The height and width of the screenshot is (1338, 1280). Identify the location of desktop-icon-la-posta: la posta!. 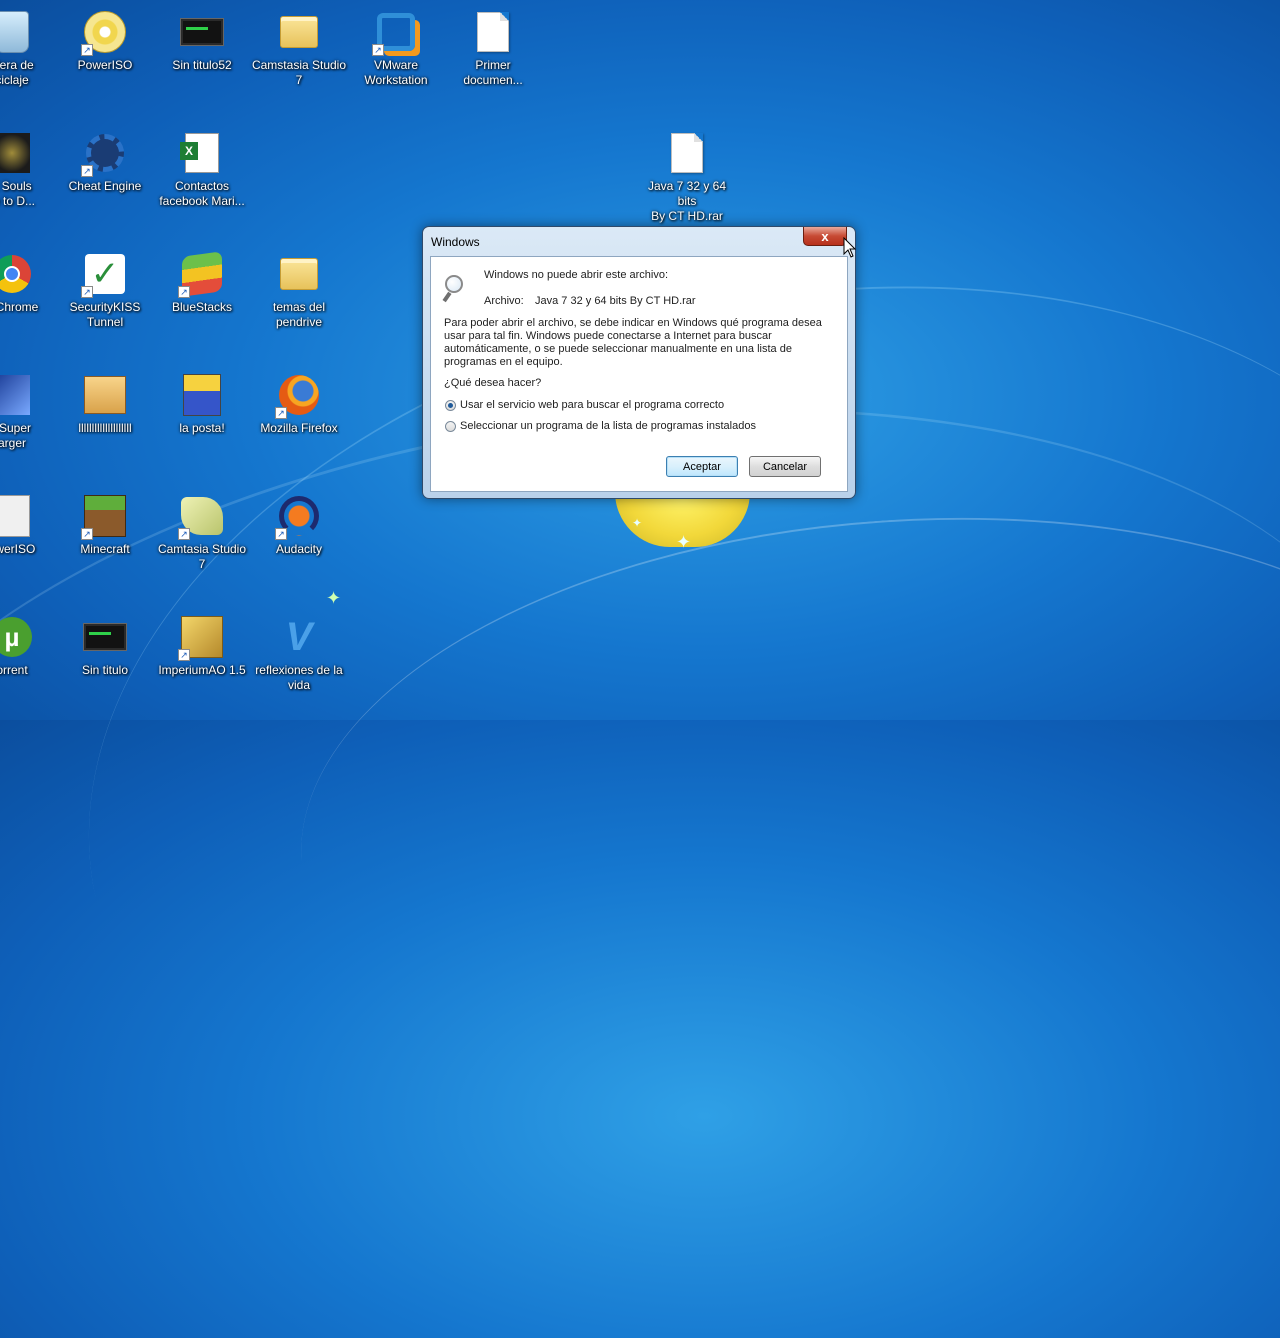
(202, 404).